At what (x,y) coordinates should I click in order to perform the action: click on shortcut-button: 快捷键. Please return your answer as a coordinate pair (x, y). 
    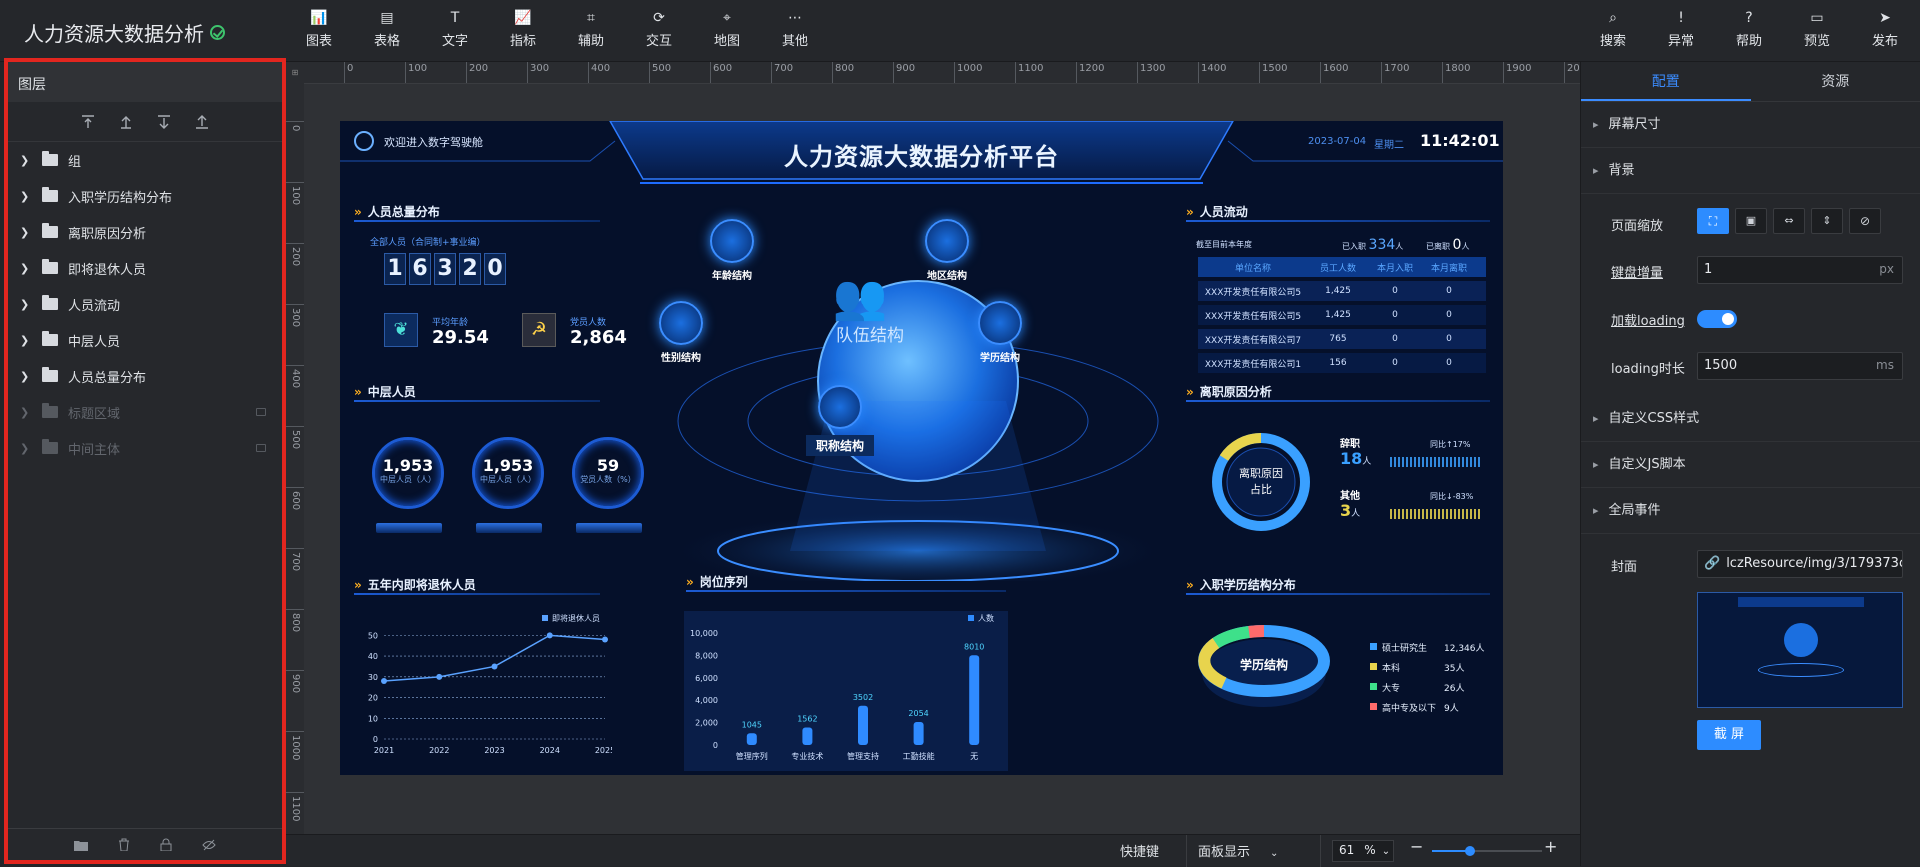
    Looking at the image, I should click on (1139, 850).